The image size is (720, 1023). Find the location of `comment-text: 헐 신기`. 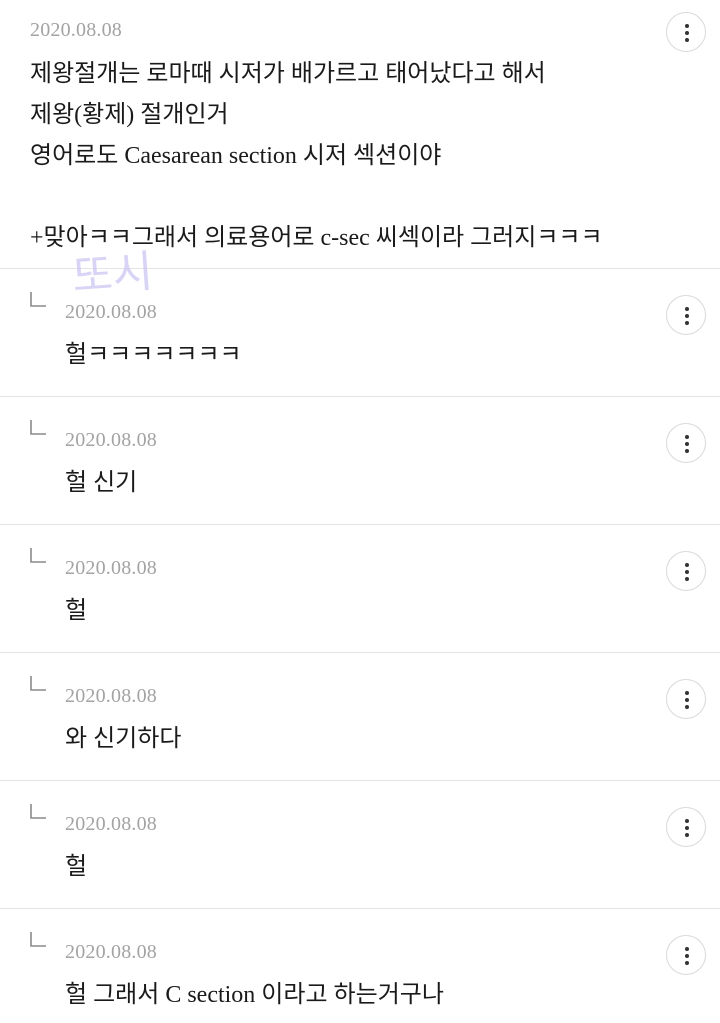

comment-text: 헐 신기 is located at coordinates (101, 483).